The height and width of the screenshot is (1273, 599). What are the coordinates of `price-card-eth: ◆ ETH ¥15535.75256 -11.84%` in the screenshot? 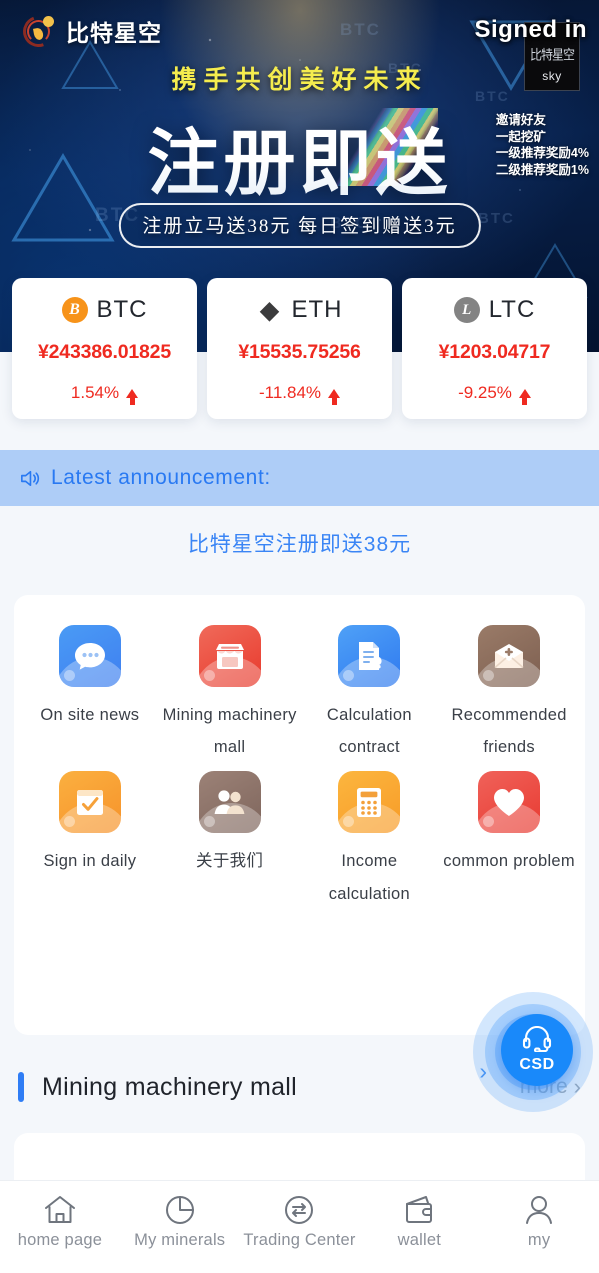 It's located at (299, 348).